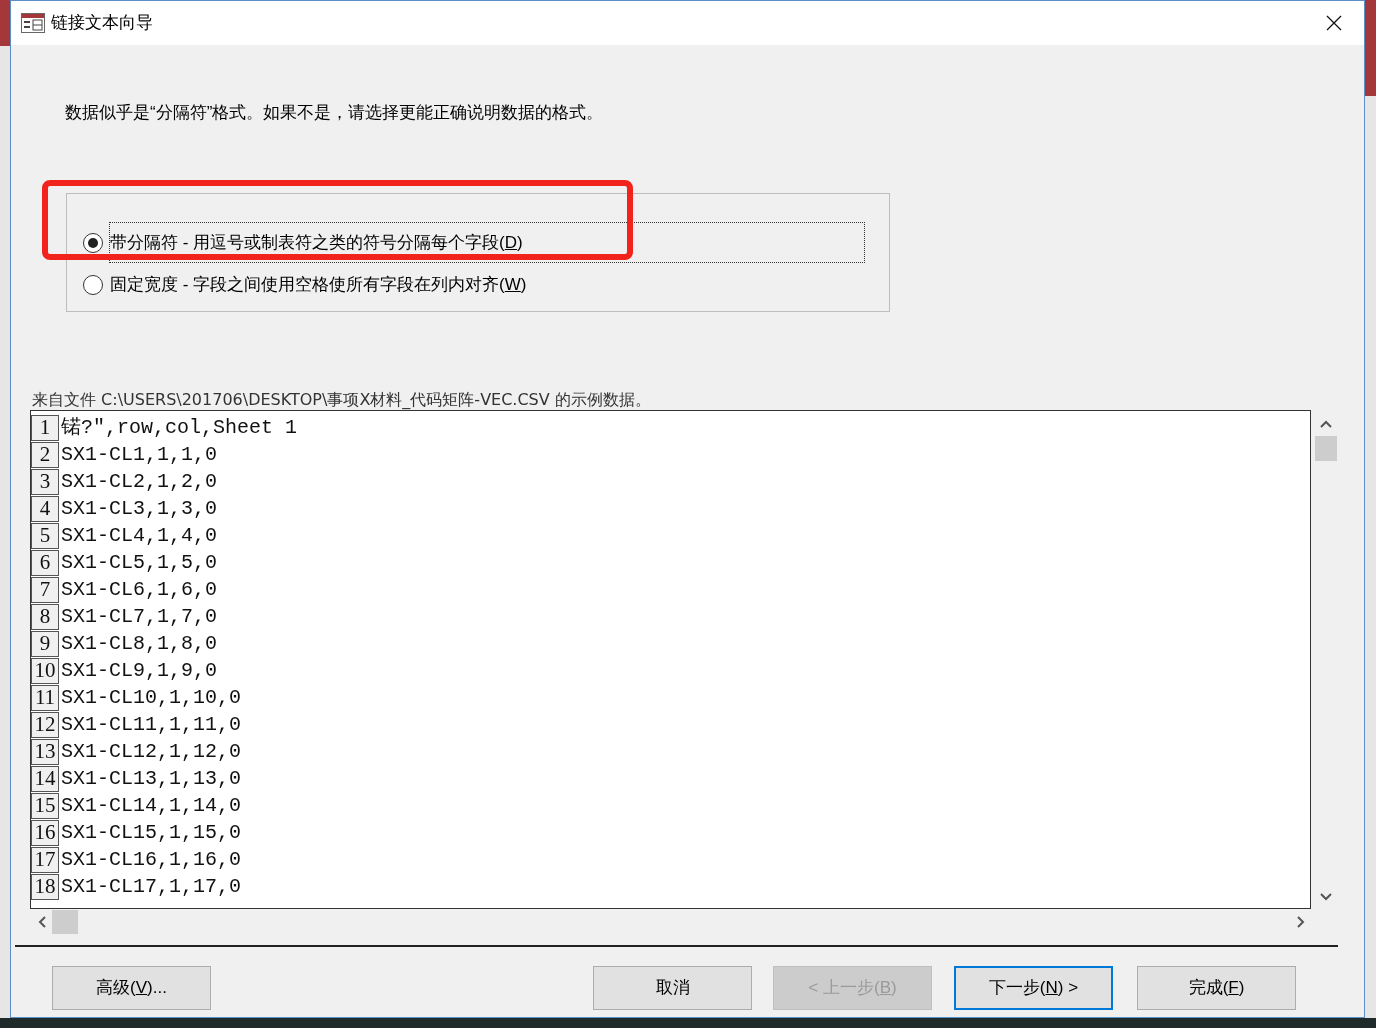 This screenshot has width=1376, height=1028. What do you see at coordinates (42, 922) in the screenshot?
I see `scroll-left-icon` at bounding box center [42, 922].